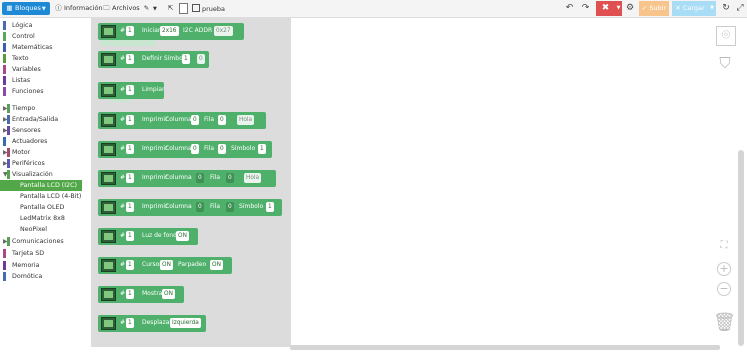 The image size is (747, 357). Describe the element at coordinates (190, 207) in the screenshot. I see `block-lcd-print-symbol-input: # 1 Imprimir Columna 0 Fila 0 Símbolo 1` at that location.